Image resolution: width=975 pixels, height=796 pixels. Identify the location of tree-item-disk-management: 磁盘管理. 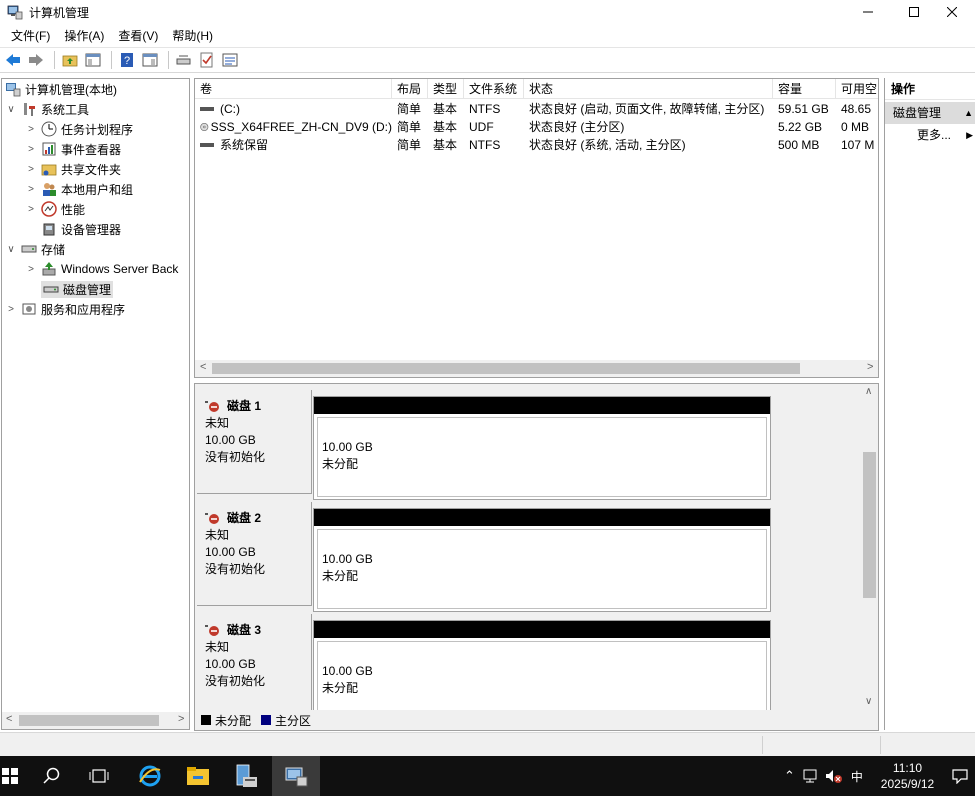
(77, 289).